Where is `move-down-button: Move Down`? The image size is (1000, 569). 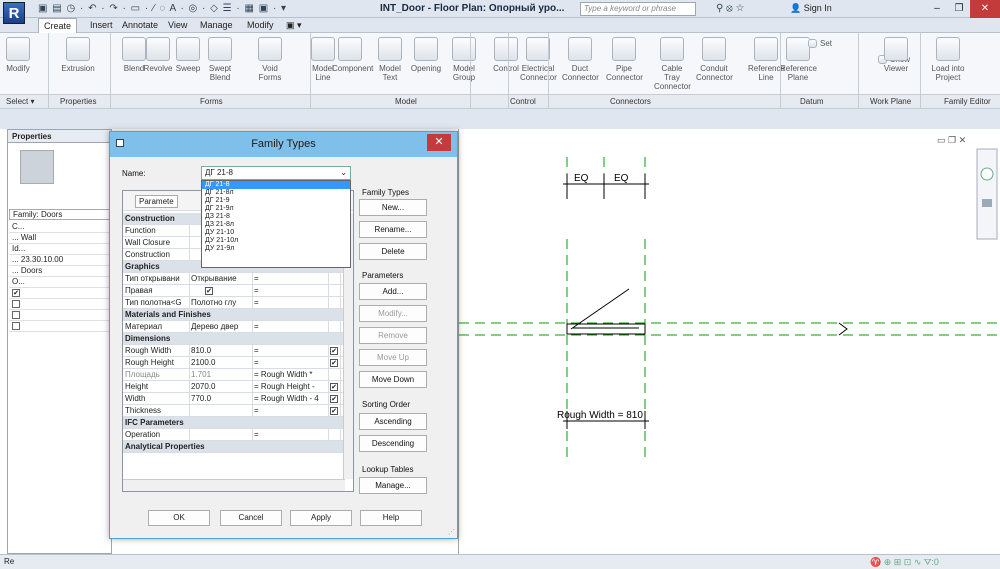
move-down-button: Move Down is located at coordinates (393, 379).